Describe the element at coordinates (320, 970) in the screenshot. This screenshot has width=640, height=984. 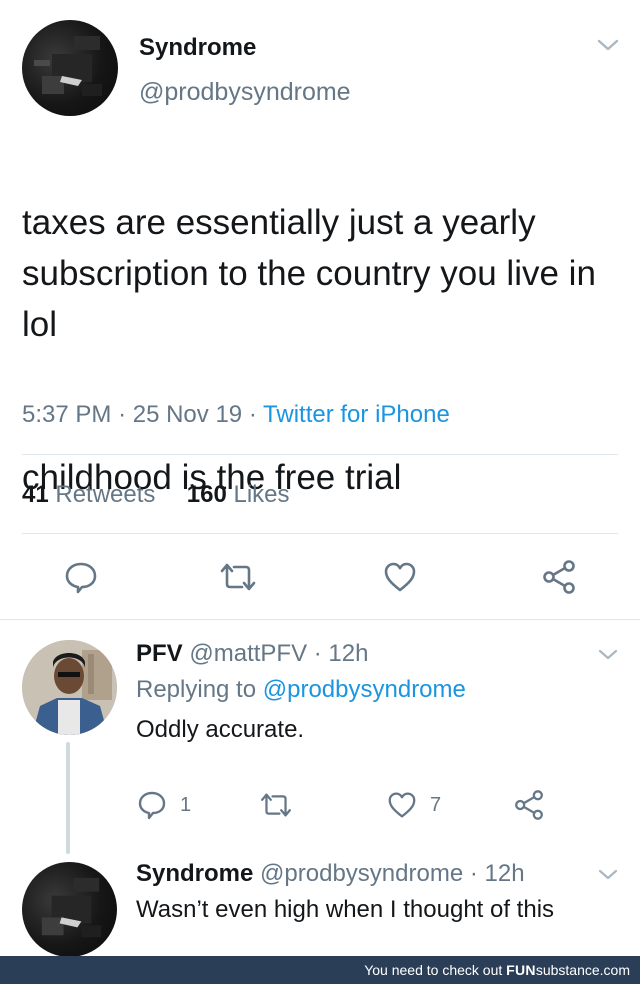
I see `watermark-bar: You need to check out FUNsubstance.com` at that location.